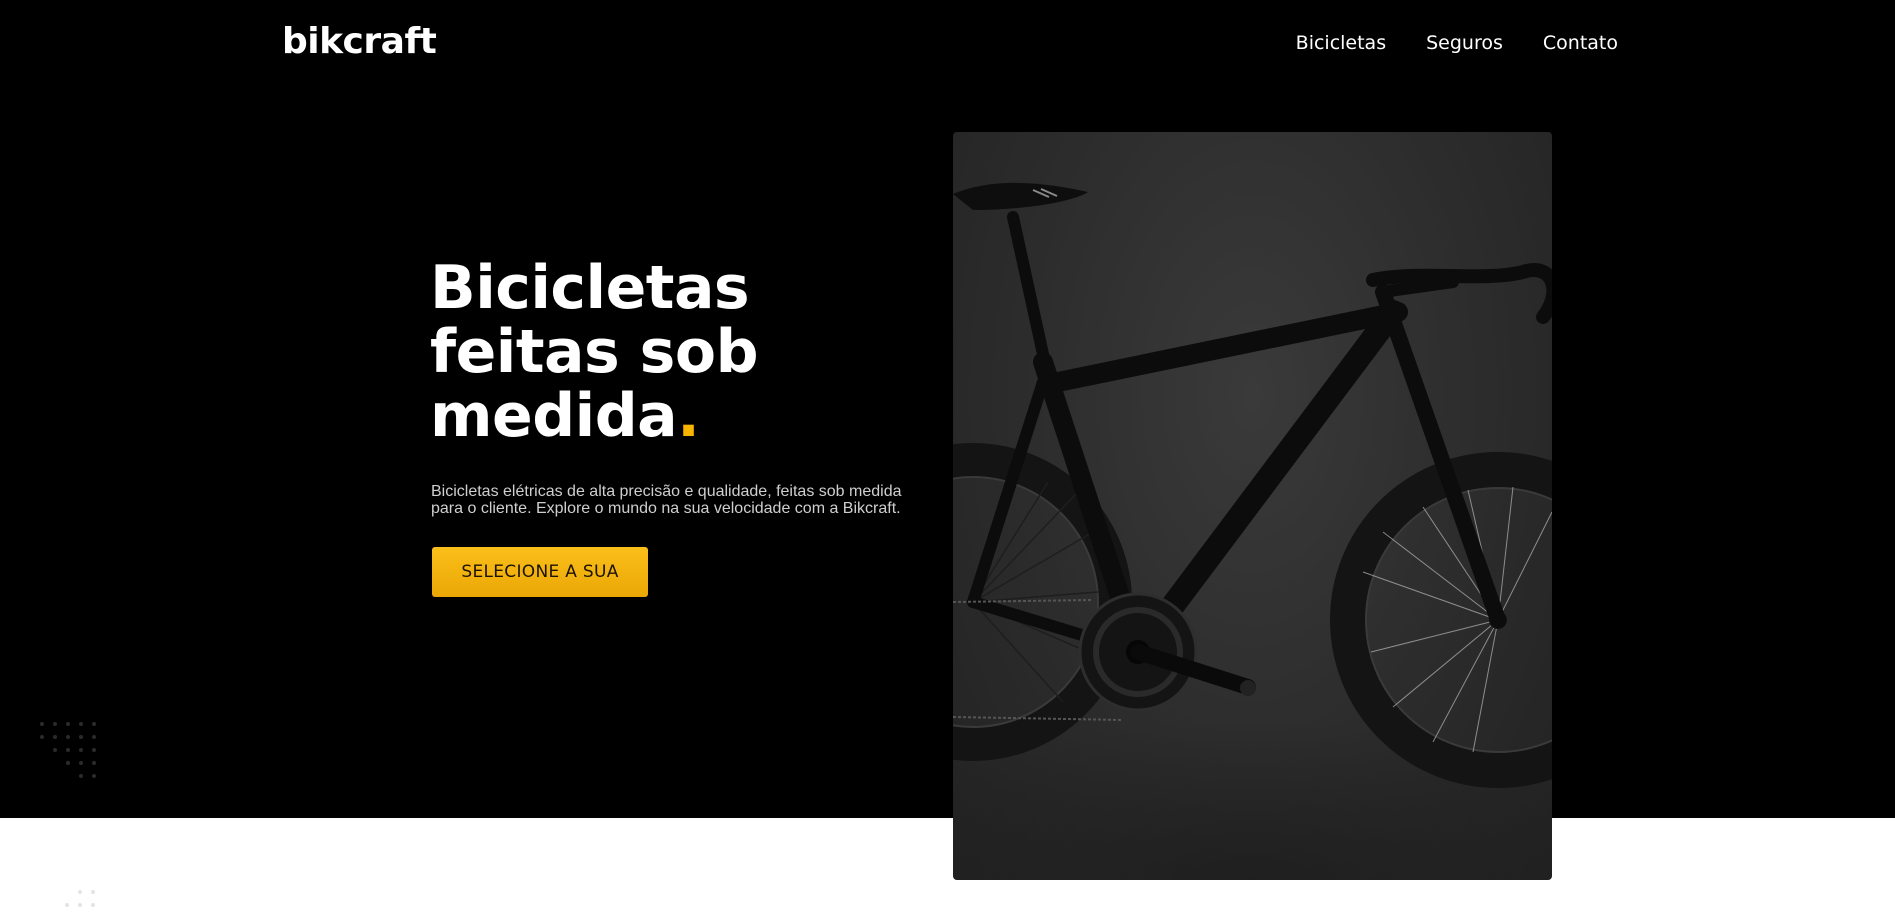  I want to click on hero-title-line-3: medida., so click(690, 416).